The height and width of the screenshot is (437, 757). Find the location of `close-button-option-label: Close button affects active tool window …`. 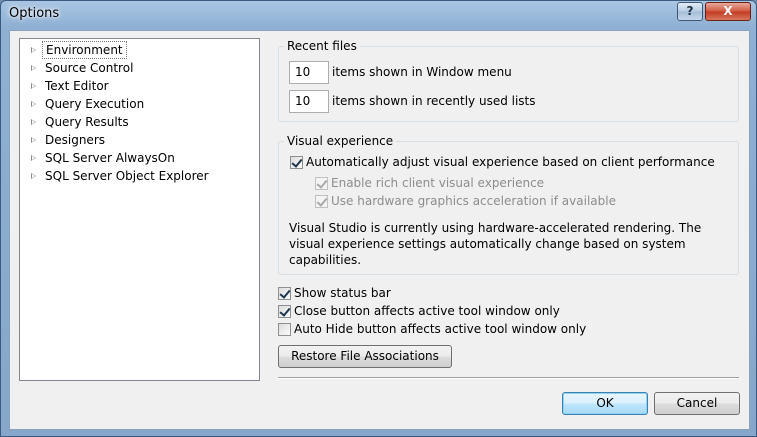

close-button-option-label: Close button affects active tool window … is located at coordinates (427, 311).